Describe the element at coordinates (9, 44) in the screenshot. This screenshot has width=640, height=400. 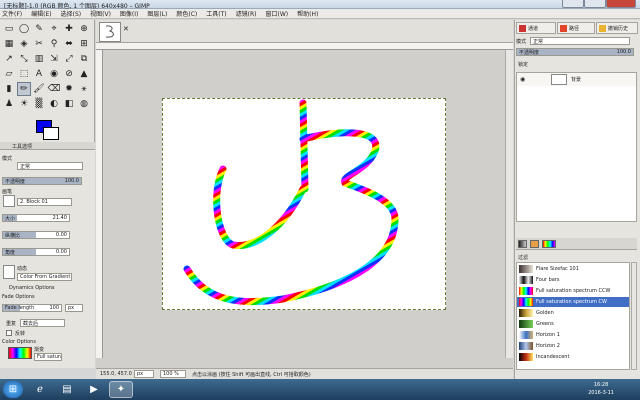
I see `tool-icon-6: ▦` at that location.